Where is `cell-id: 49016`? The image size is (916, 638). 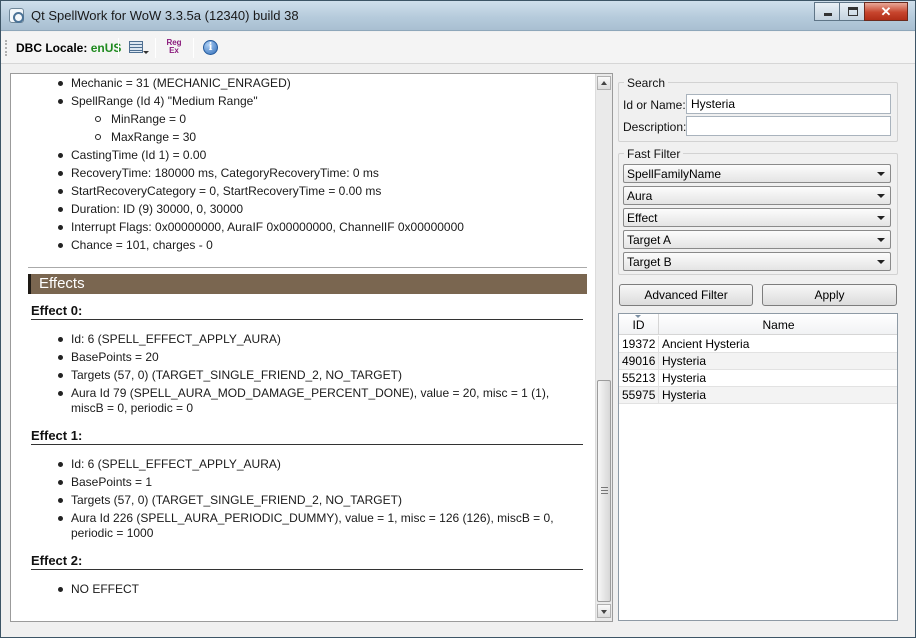 cell-id: 49016 is located at coordinates (639, 361).